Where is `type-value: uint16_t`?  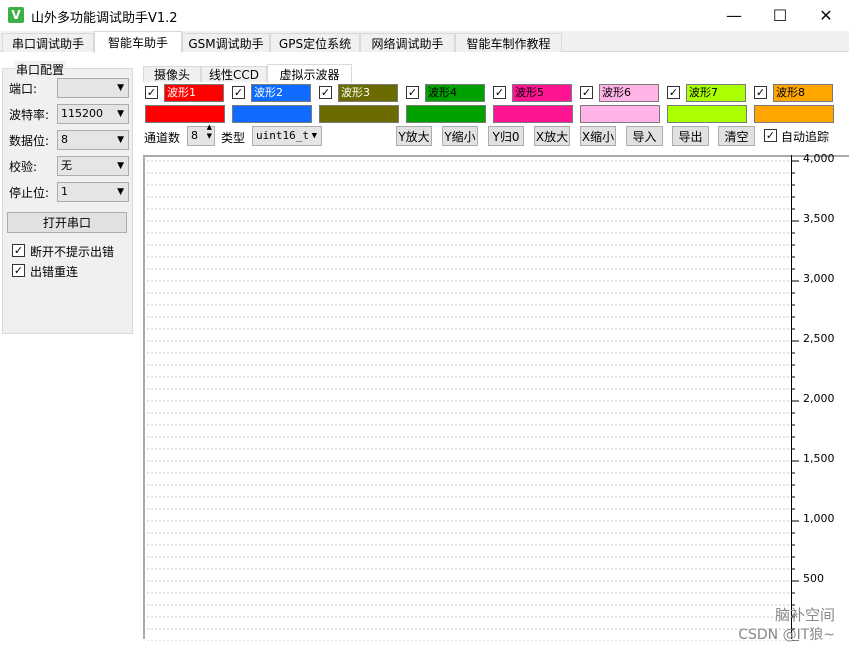 type-value: uint16_t is located at coordinates (282, 135).